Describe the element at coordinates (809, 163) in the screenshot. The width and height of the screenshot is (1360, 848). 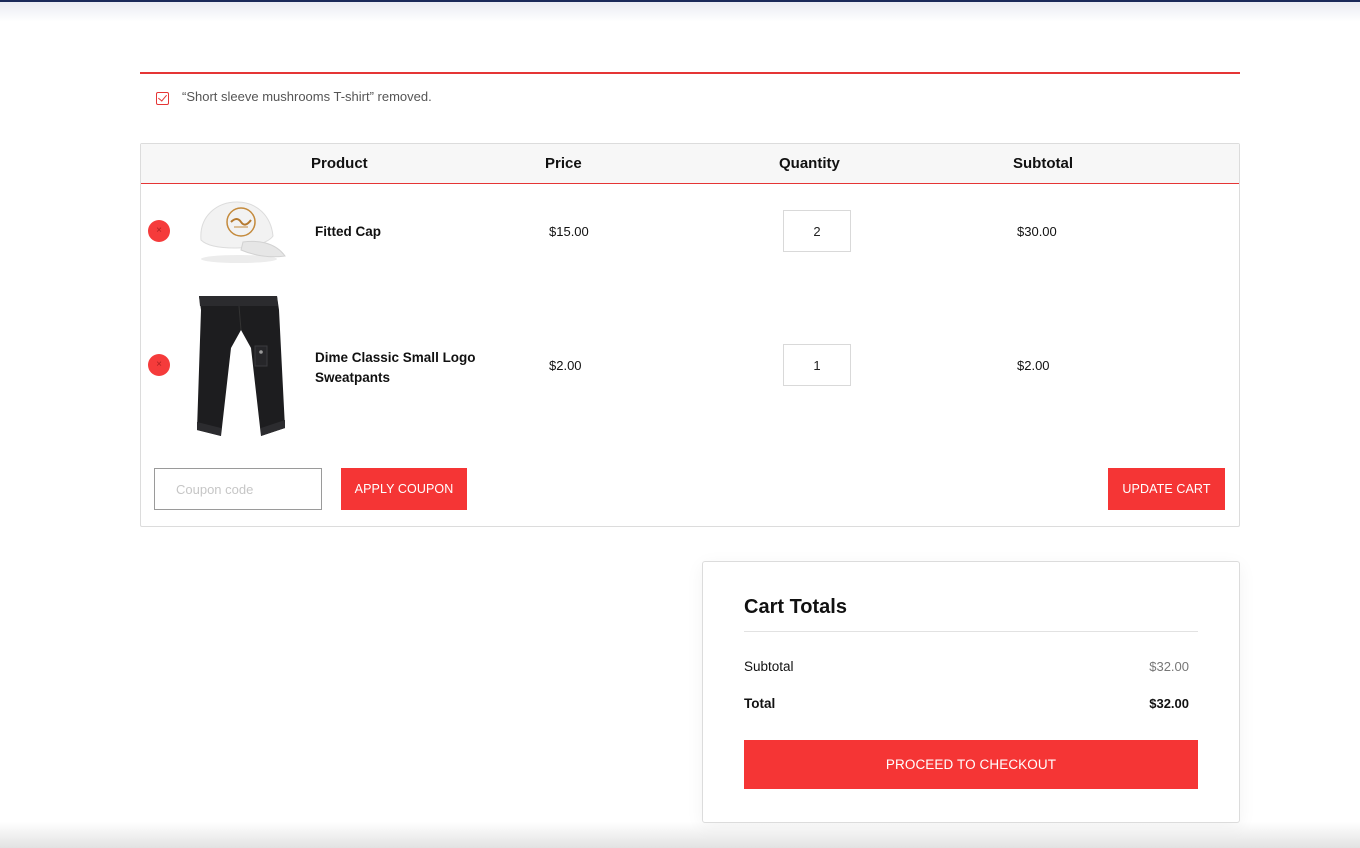
I see `header-quantity: Quantity` at that location.